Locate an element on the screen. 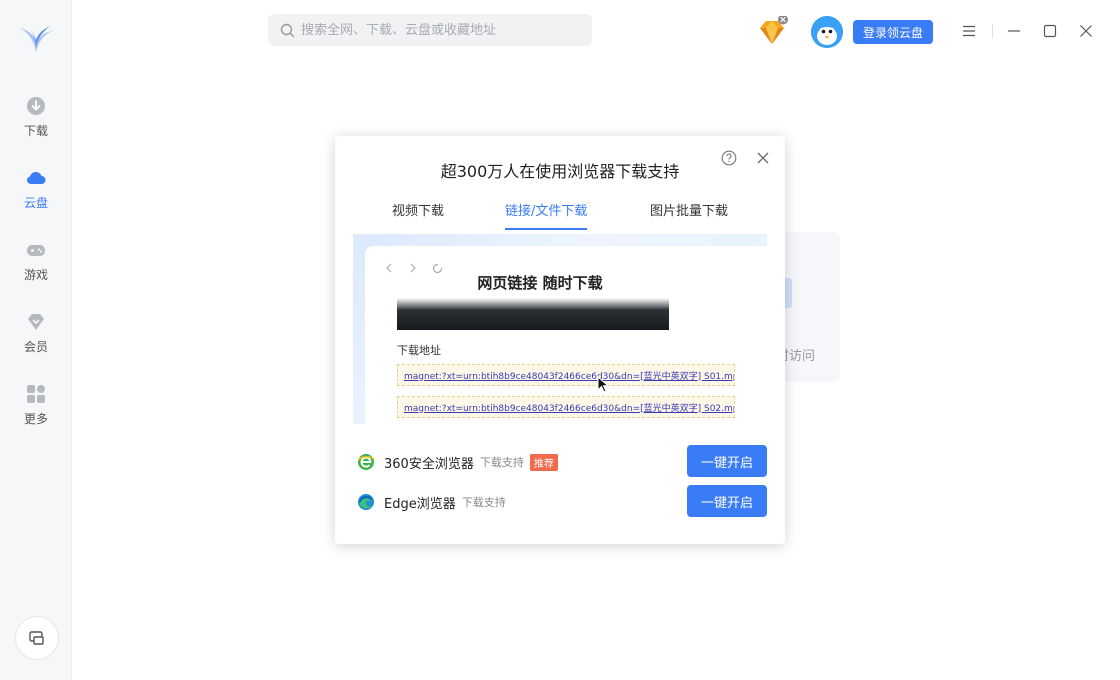 The image size is (1120, 680). browser-row-360: 360安全浏览器 下载支持 推荐 is located at coordinates (457, 462).